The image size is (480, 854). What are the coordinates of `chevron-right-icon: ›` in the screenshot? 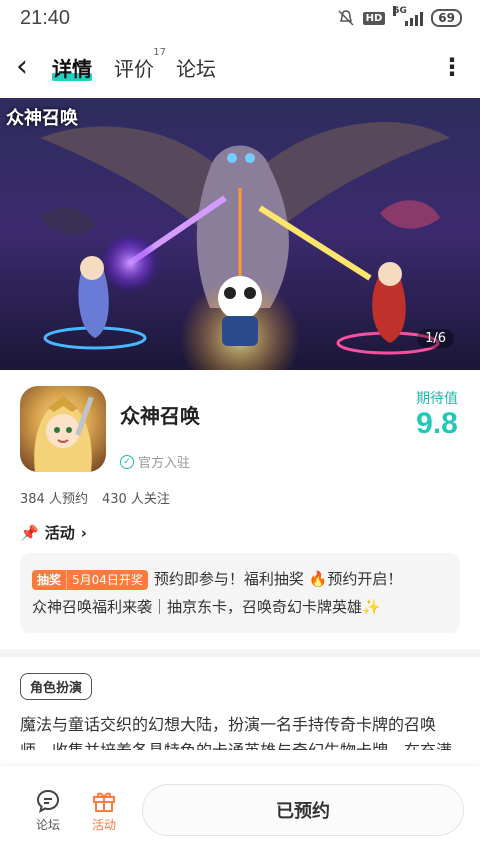 It's located at (83, 532).